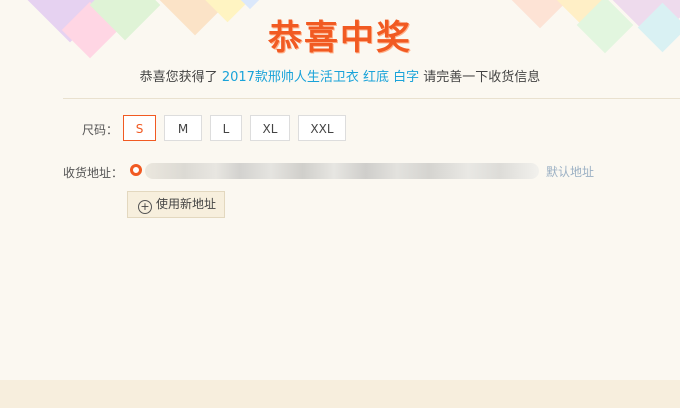  I want to click on address-label: 收货地址：, so click(93, 173).